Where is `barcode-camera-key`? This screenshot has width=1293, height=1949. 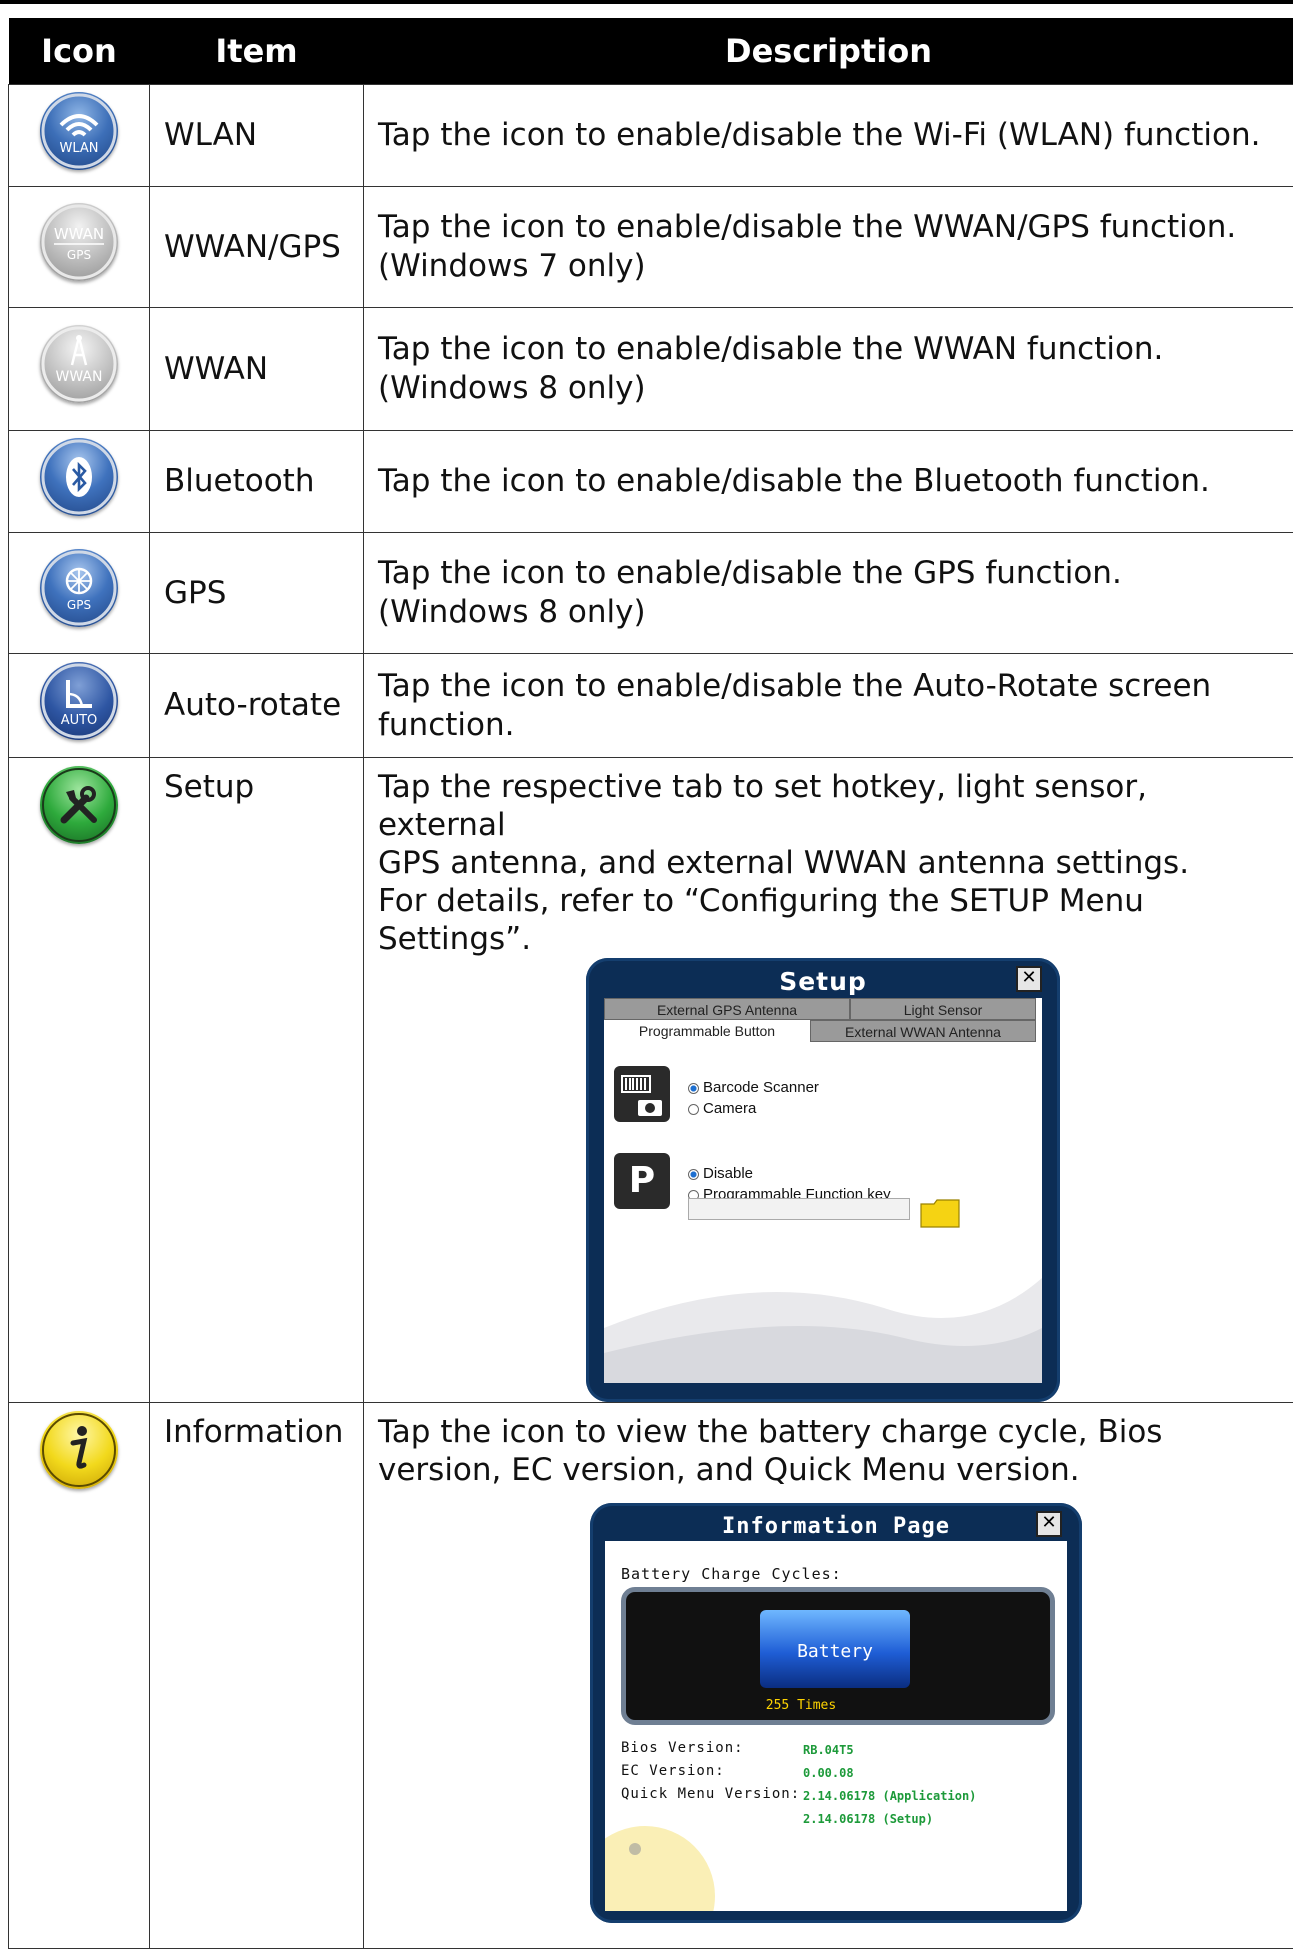 barcode-camera-key is located at coordinates (642, 1094).